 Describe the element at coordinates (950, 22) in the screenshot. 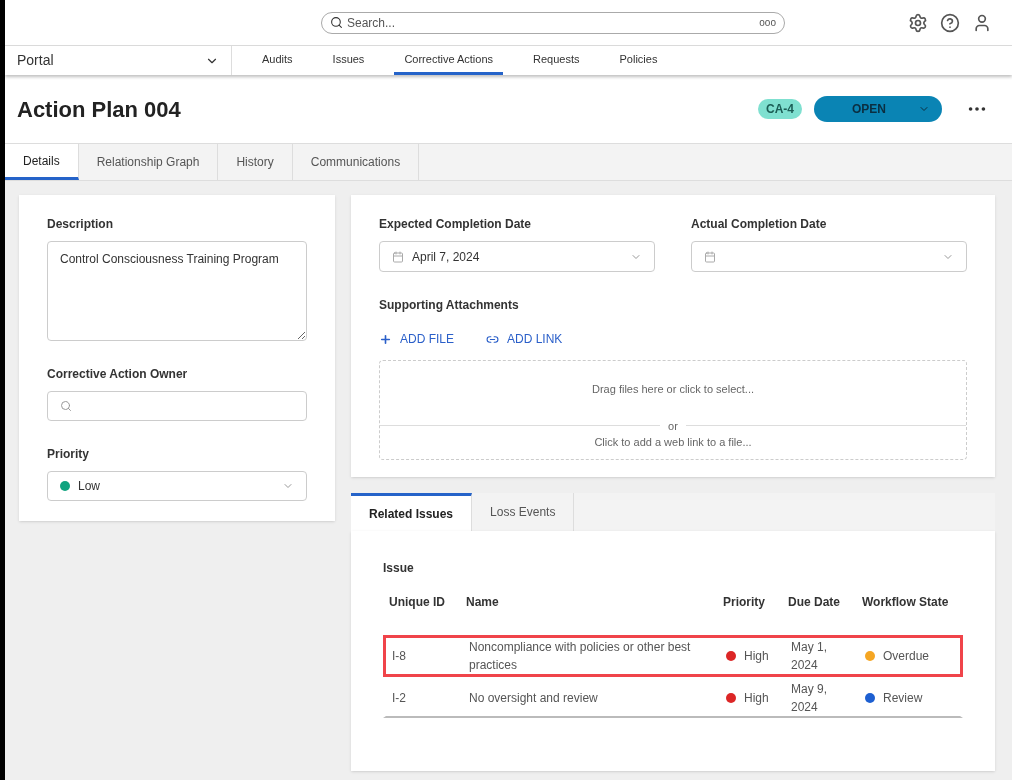

I see `help-icon` at that location.